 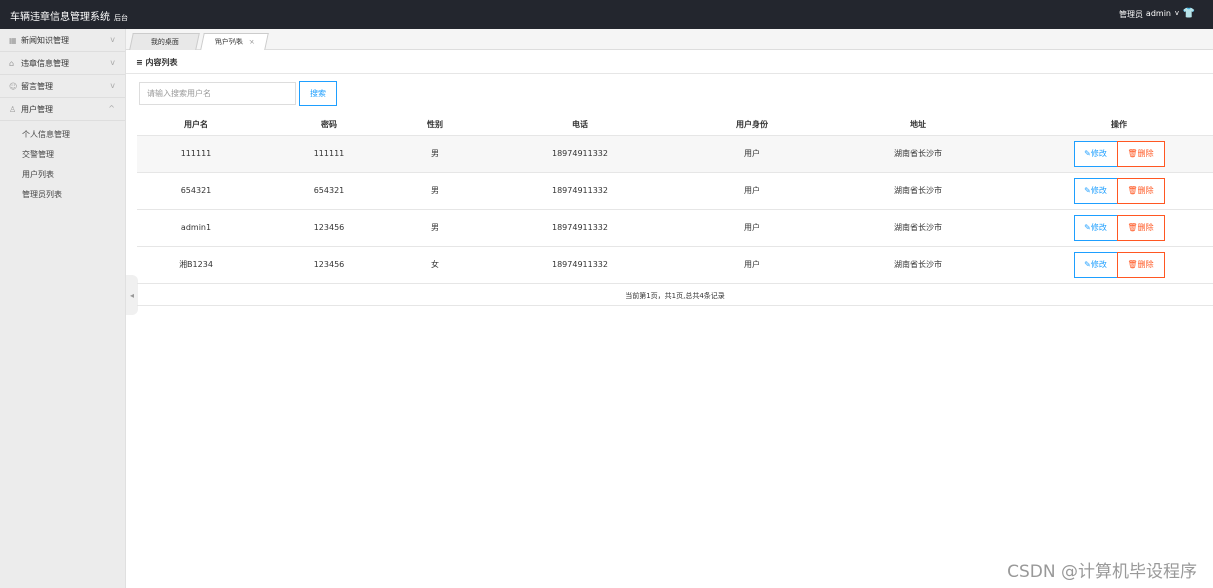 What do you see at coordinates (37, 109) in the screenshot?
I see `sidebar-item-label: 用户管理` at bounding box center [37, 109].